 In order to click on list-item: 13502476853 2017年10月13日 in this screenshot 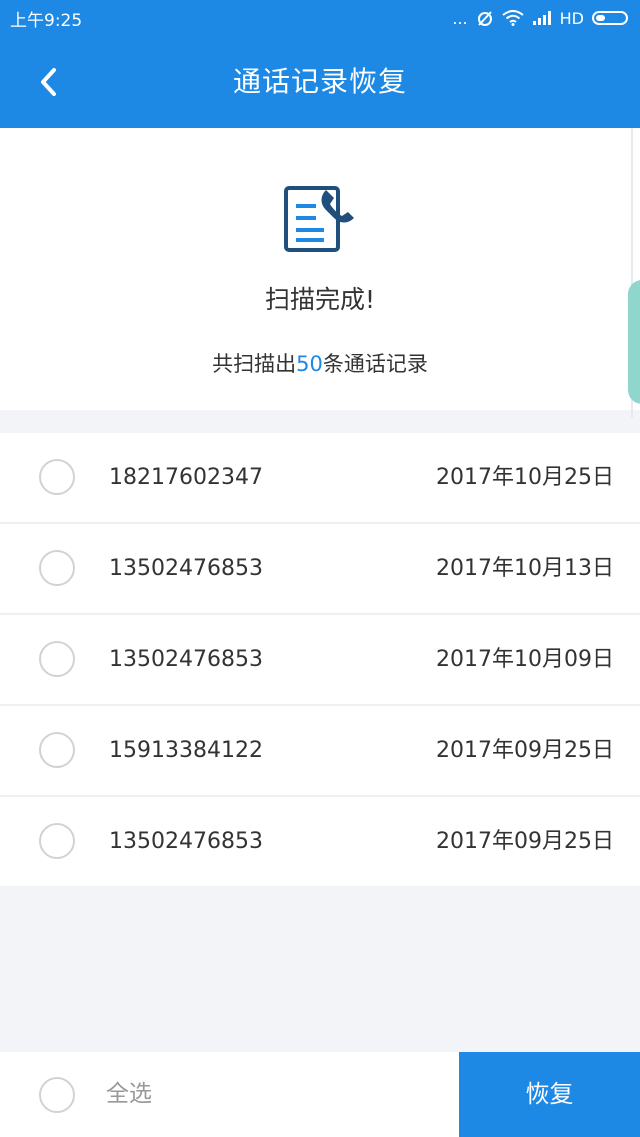, I will do `click(320, 569)`.